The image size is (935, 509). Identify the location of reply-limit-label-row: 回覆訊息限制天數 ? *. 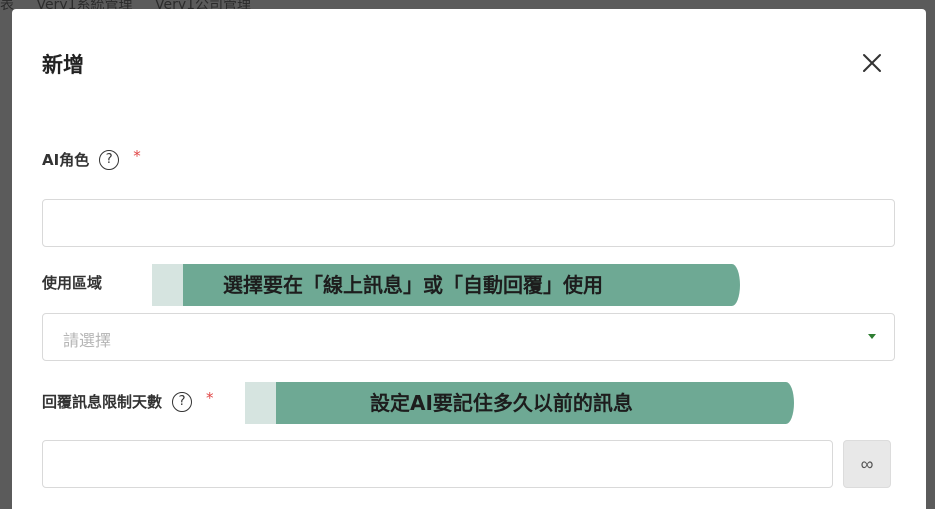
(128, 400).